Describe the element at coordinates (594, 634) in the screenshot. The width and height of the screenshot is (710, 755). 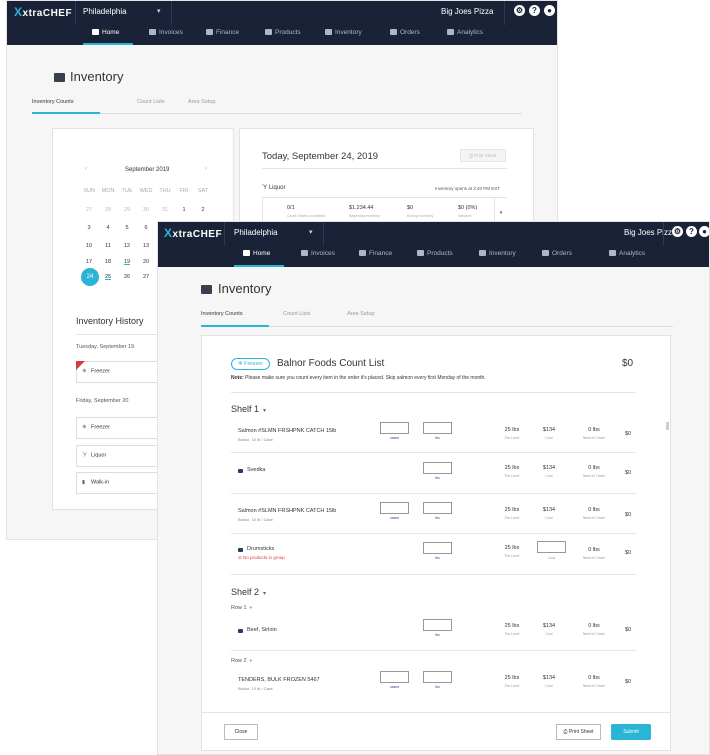
I see `need-label: Need to Order` at that location.